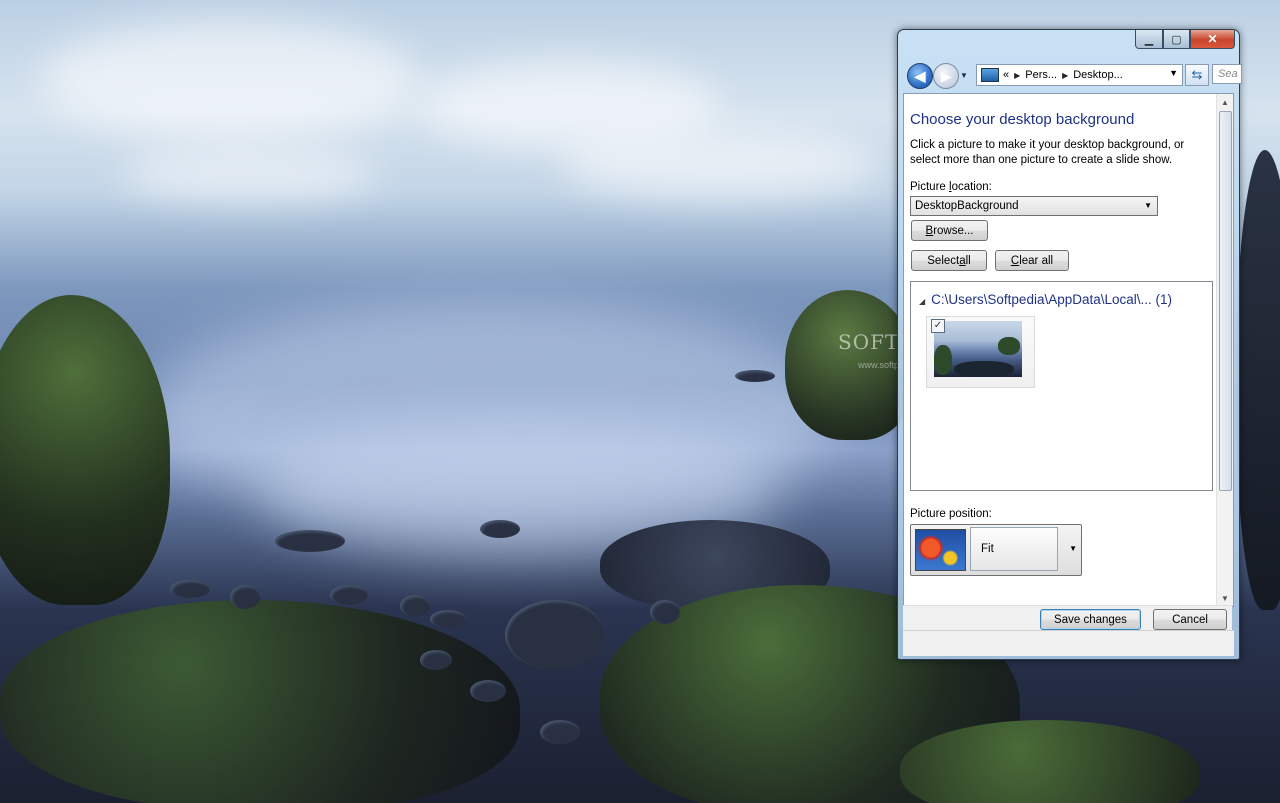  What do you see at coordinates (1014, 549) in the screenshot?
I see `picture-position-value: Fit` at bounding box center [1014, 549].